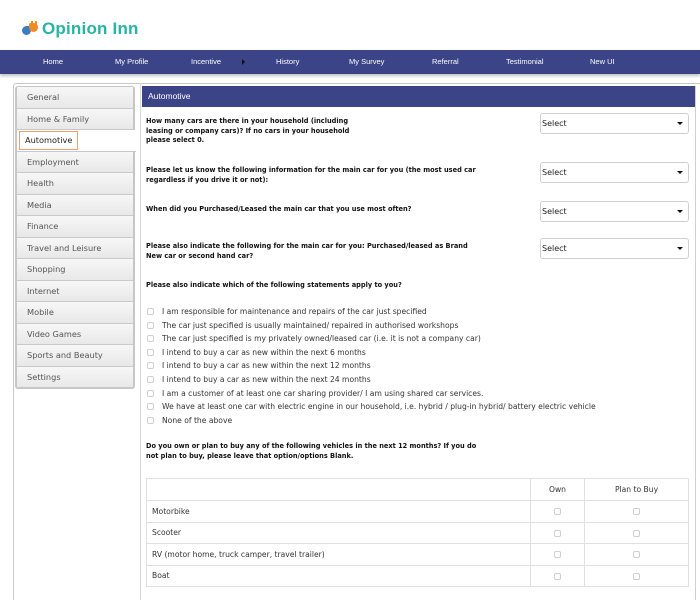 This screenshot has height=600, width=700. Describe the element at coordinates (614, 211) in the screenshot. I see `purchase-date-select: Select` at that location.